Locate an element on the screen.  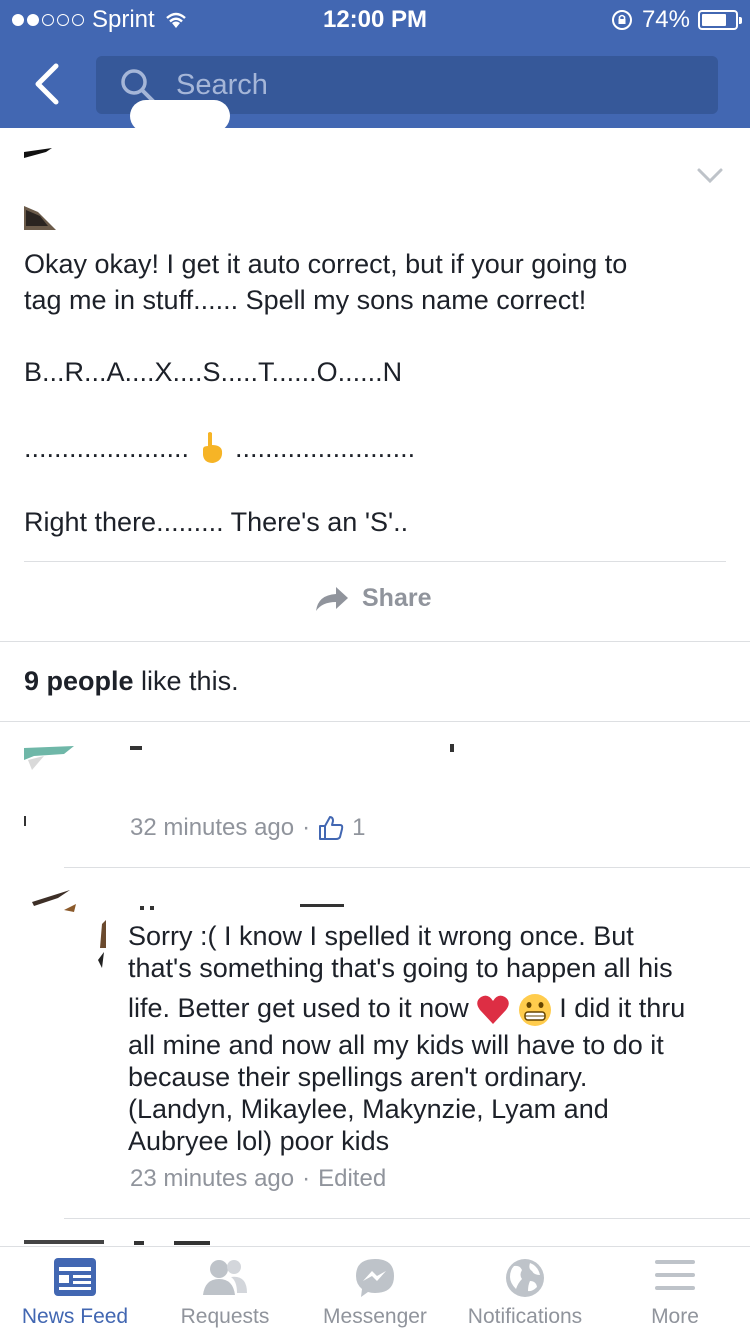
tab-news-feed: News Feed is located at coordinates (75, 1290).